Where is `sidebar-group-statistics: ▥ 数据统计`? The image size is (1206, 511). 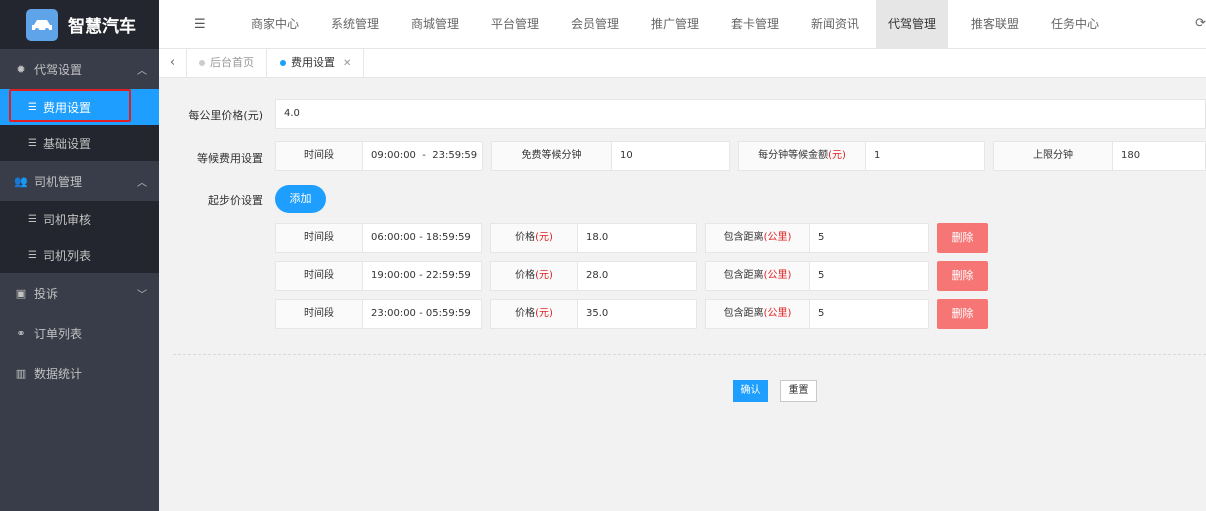
sidebar-group-statistics: ▥ 数据统计 is located at coordinates (79, 373).